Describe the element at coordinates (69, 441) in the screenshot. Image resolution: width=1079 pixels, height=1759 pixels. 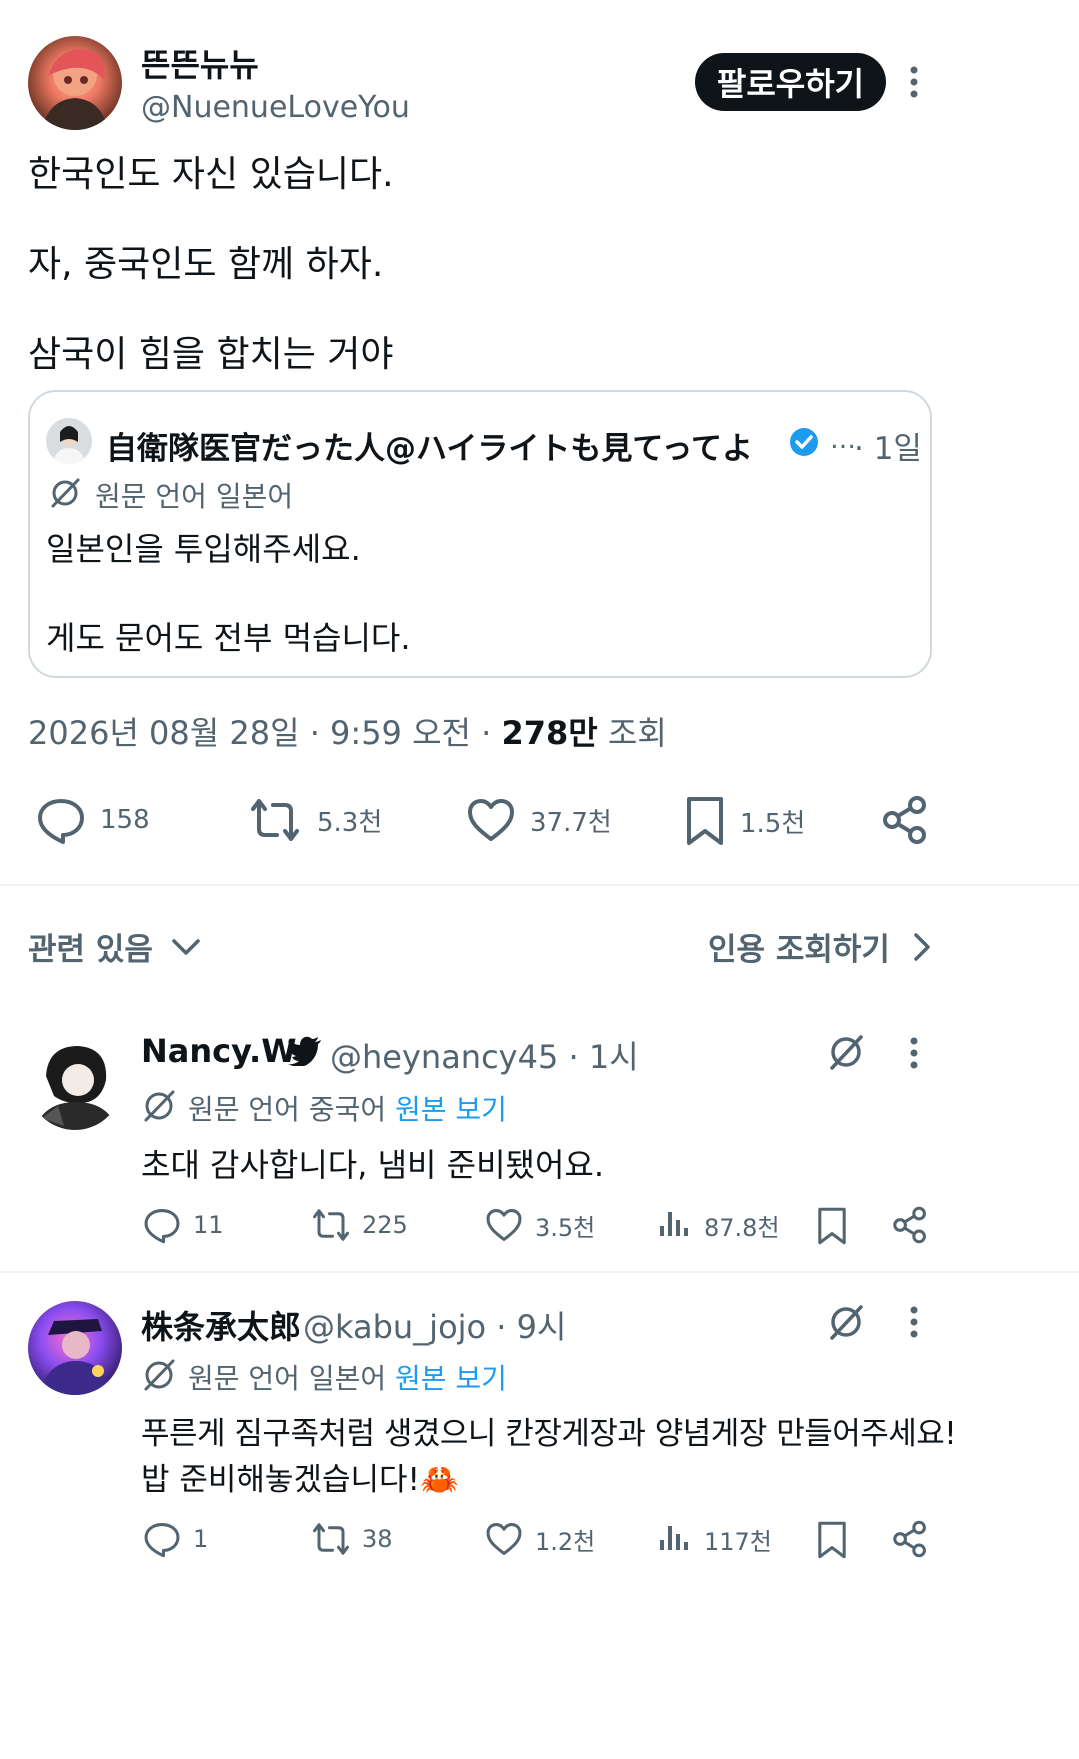
I see `quoted-author-avatar` at that location.